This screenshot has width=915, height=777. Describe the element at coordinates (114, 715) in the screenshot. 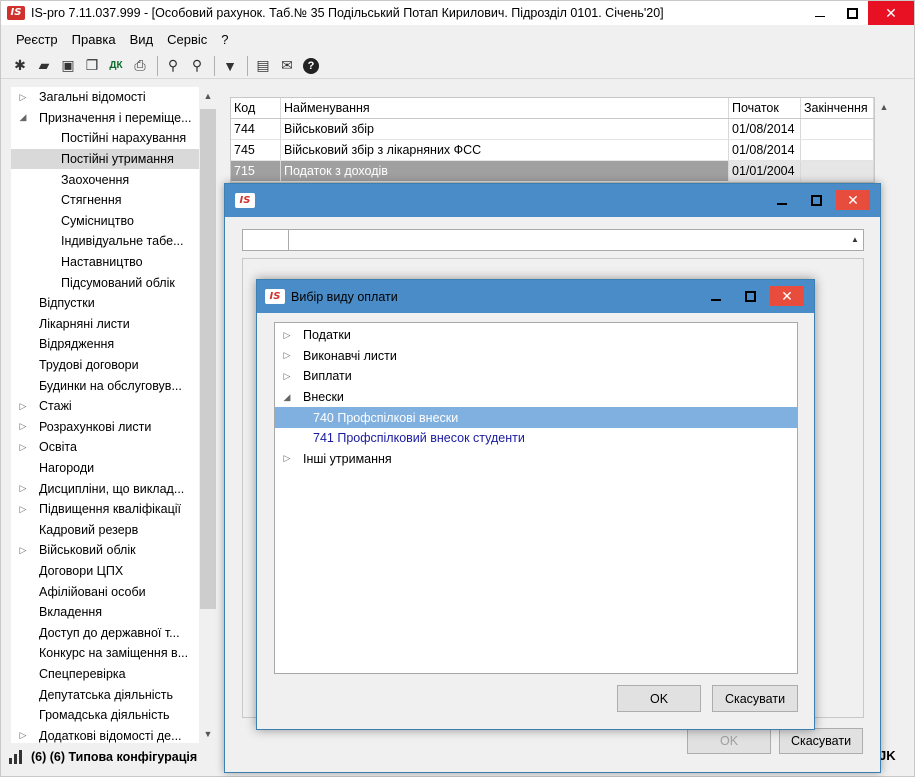

I see `tree-item: Громадська діяльність` at that location.